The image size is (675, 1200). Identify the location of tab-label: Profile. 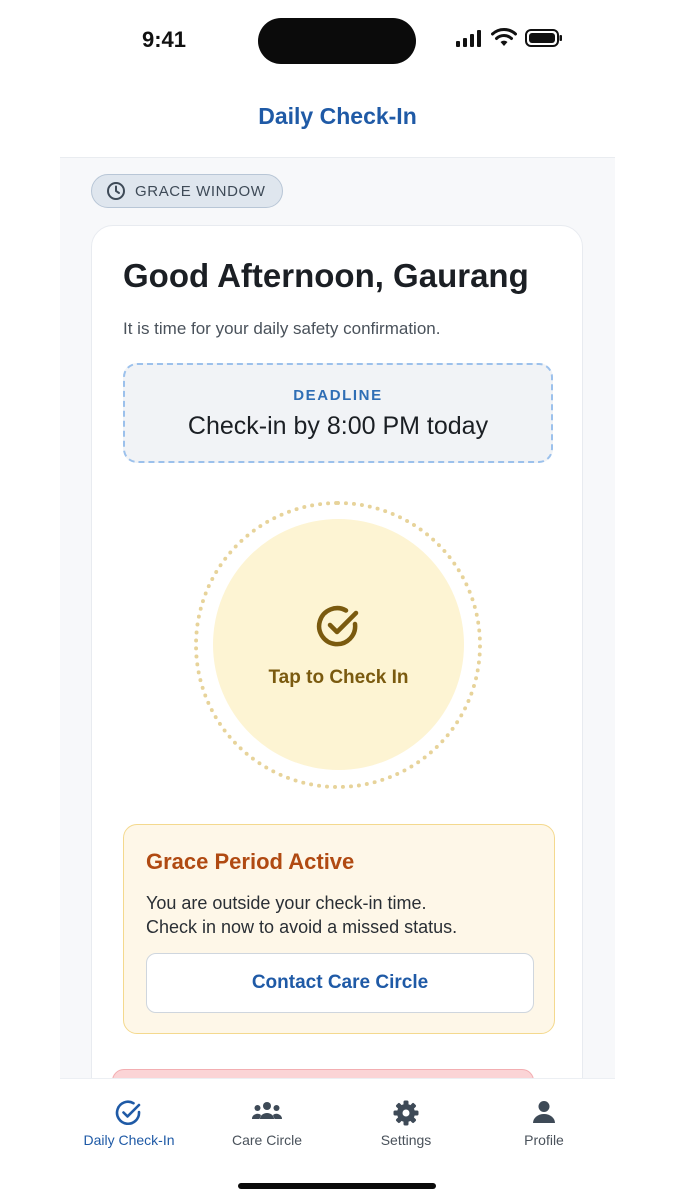
(544, 1140).